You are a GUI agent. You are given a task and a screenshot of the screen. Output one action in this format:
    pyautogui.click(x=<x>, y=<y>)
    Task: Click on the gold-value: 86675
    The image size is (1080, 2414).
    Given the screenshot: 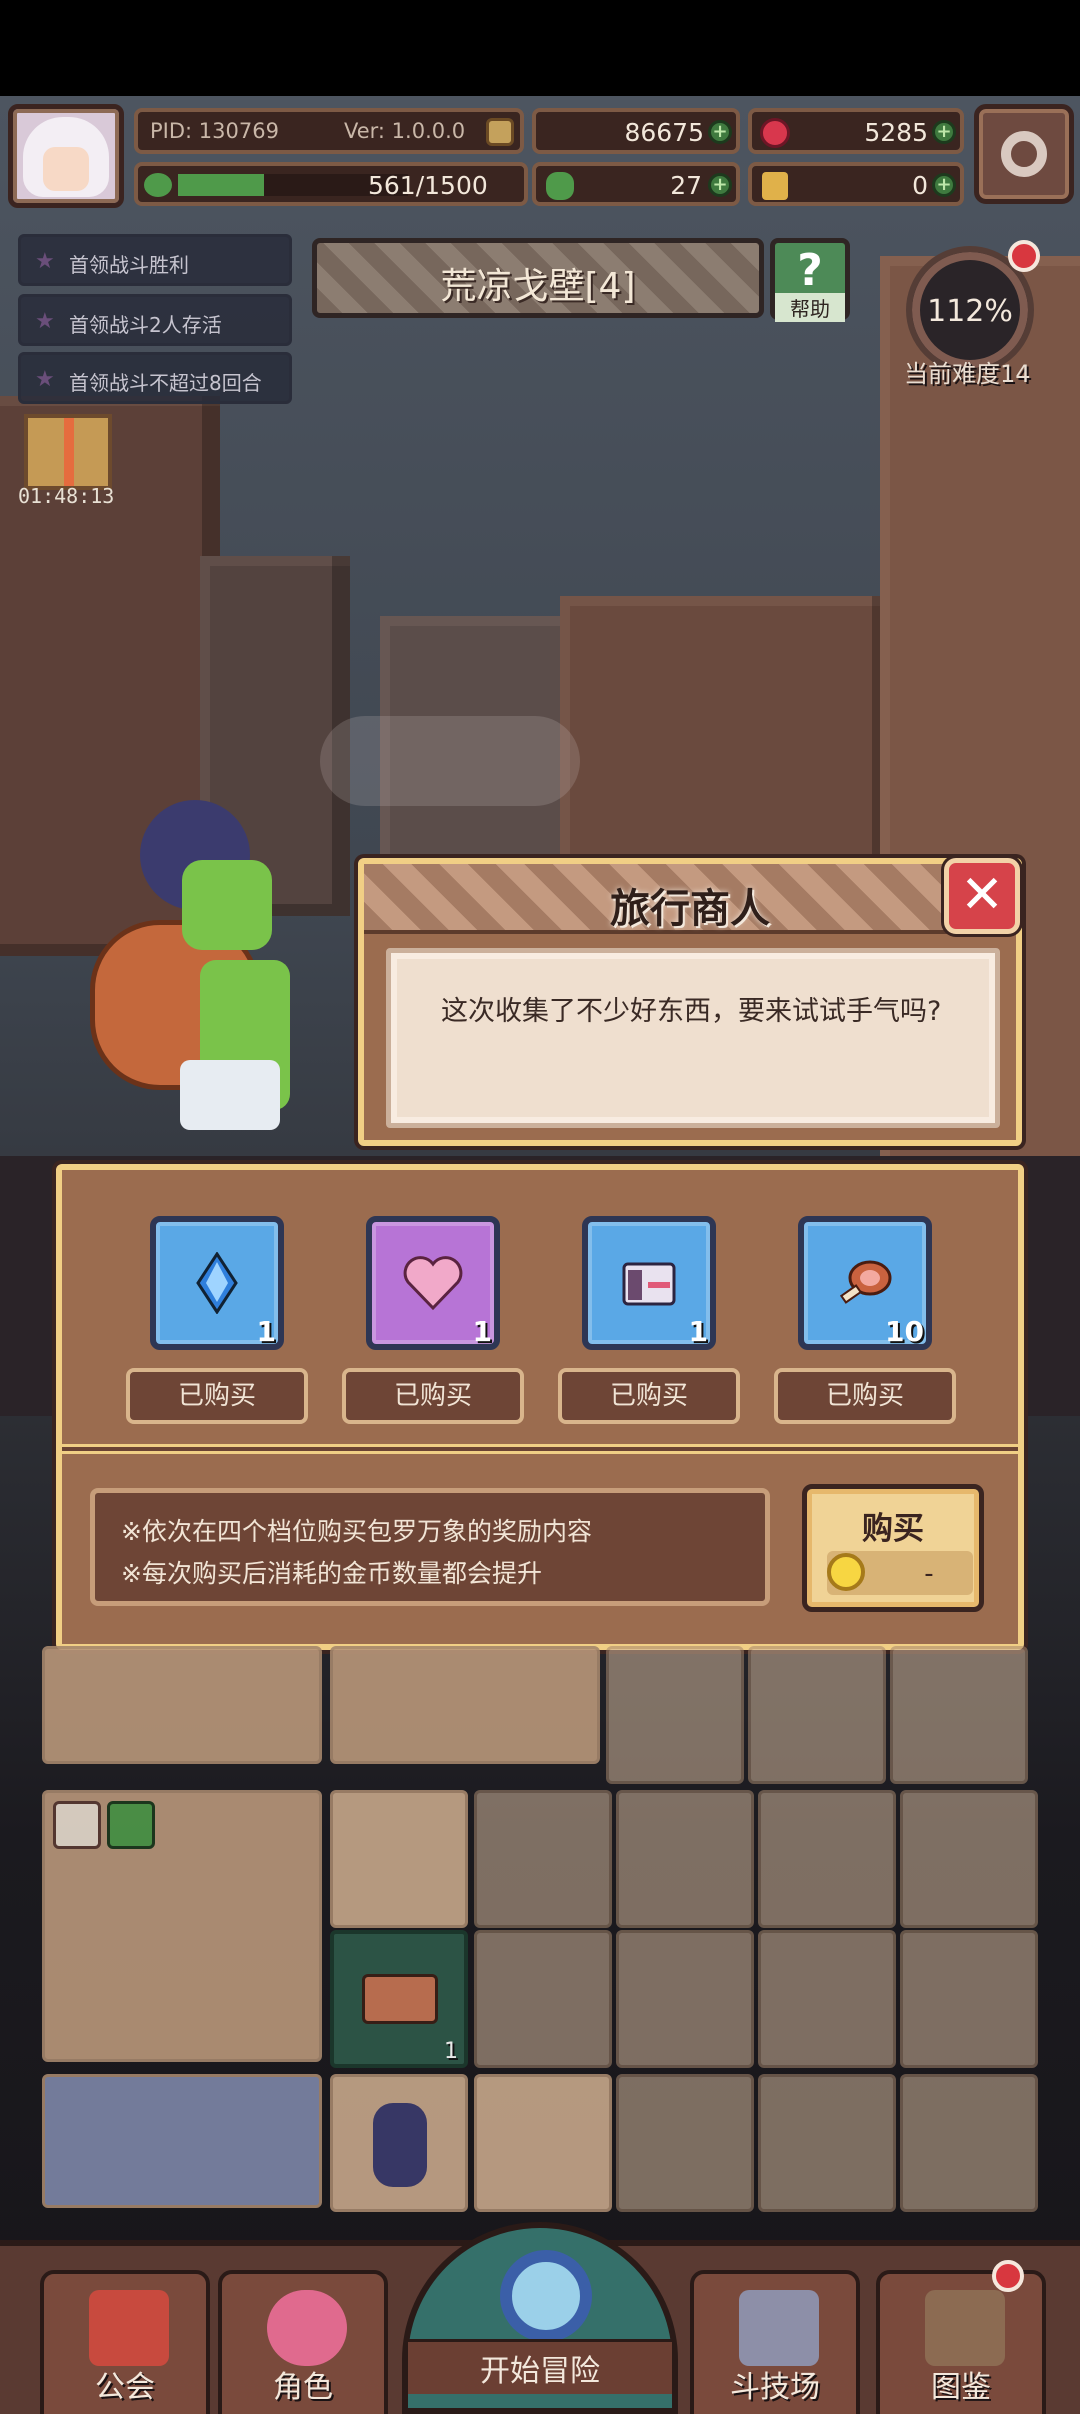 What is the action you would take?
    pyautogui.click(x=664, y=132)
    